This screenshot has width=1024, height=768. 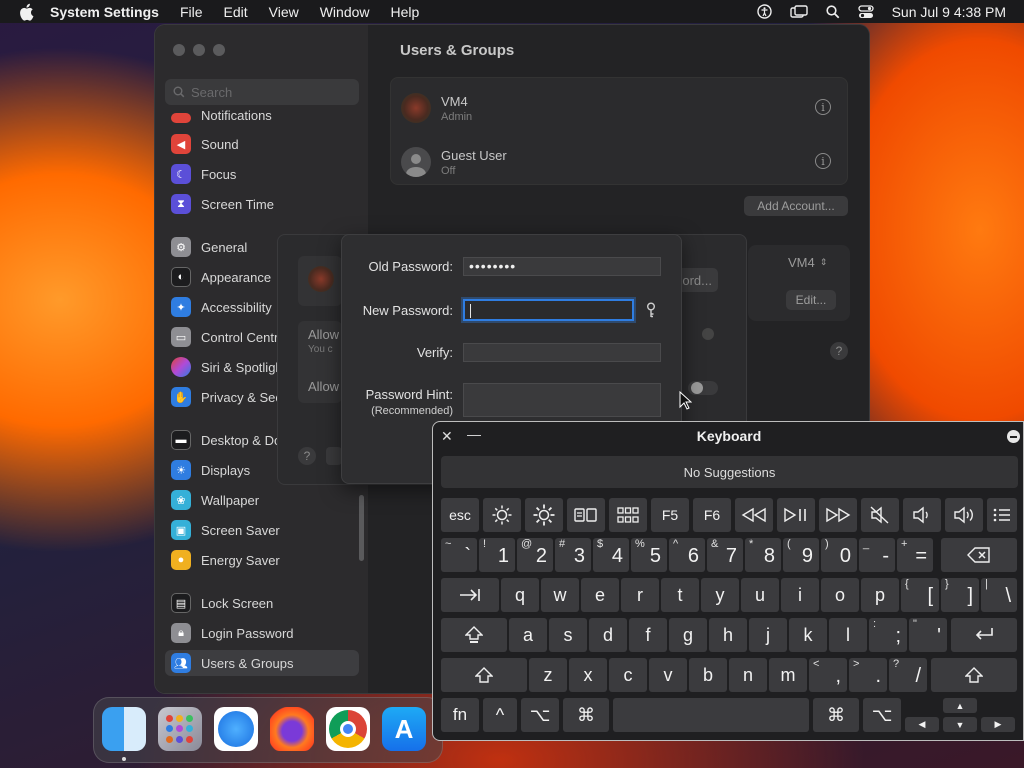 What do you see at coordinates (560, 595) in the screenshot?
I see `key-w: w` at bounding box center [560, 595].